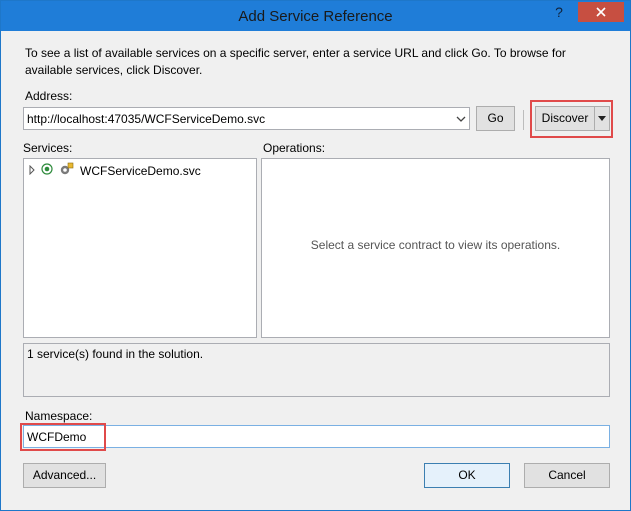  I want to click on close-icon, so click(601, 12).